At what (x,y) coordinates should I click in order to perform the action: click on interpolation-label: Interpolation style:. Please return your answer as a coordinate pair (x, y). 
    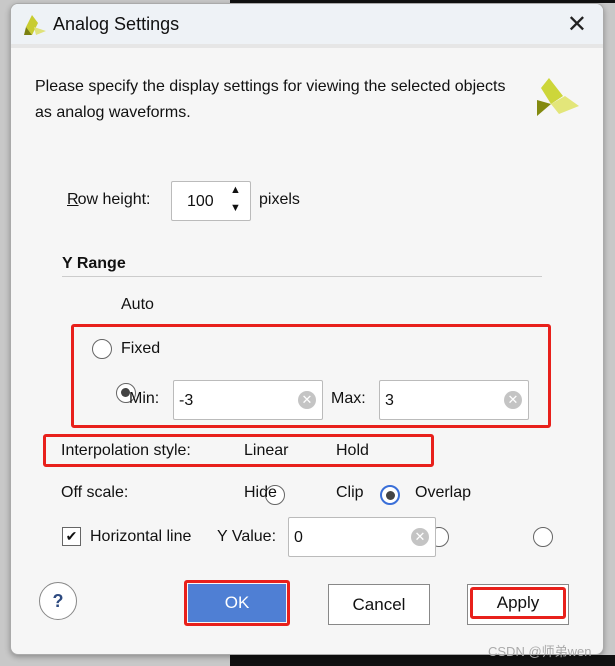
    Looking at the image, I should click on (126, 450).